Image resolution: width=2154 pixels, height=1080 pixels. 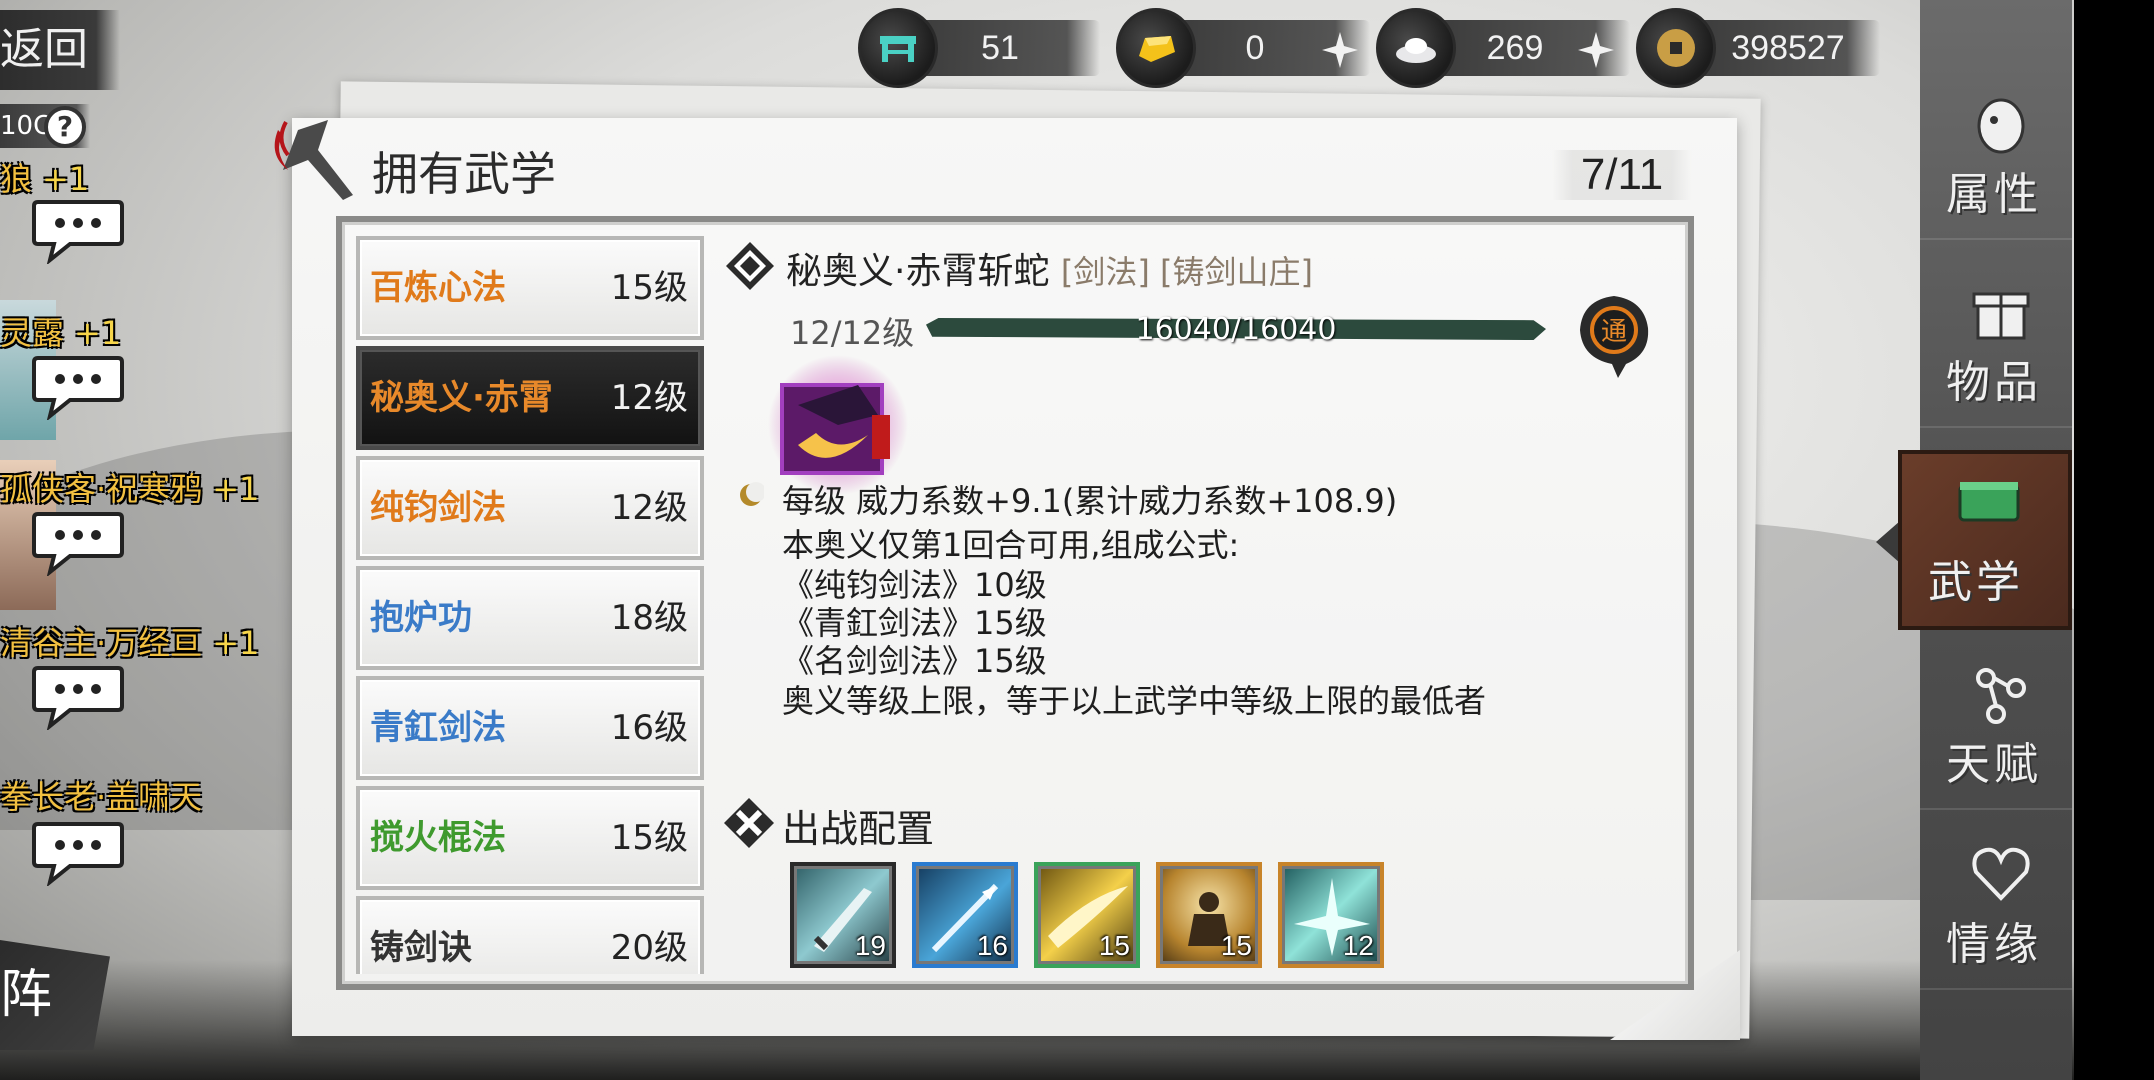 I want to click on friend-name: 灵露 +1, so click(x=61, y=333).